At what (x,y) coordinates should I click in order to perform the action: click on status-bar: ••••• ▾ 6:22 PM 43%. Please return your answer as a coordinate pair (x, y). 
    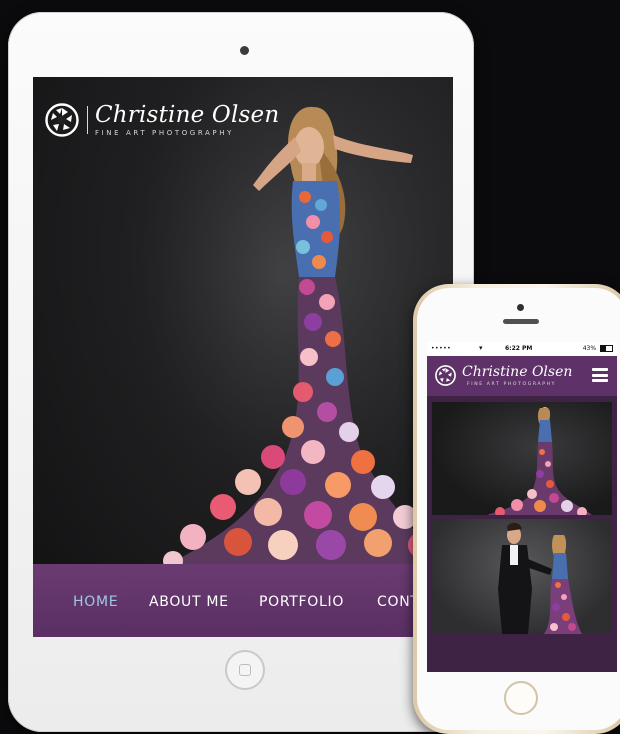
    Looking at the image, I should click on (522, 349).